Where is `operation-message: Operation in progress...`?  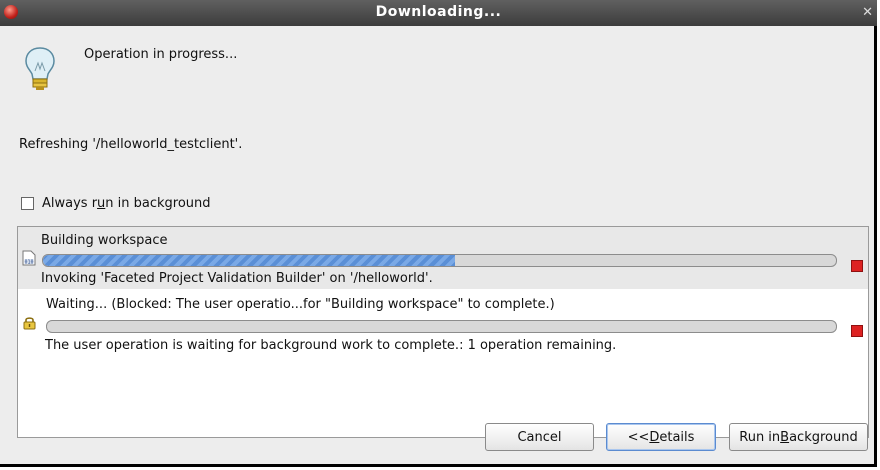 operation-message: Operation in progress... is located at coordinates (161, 54).